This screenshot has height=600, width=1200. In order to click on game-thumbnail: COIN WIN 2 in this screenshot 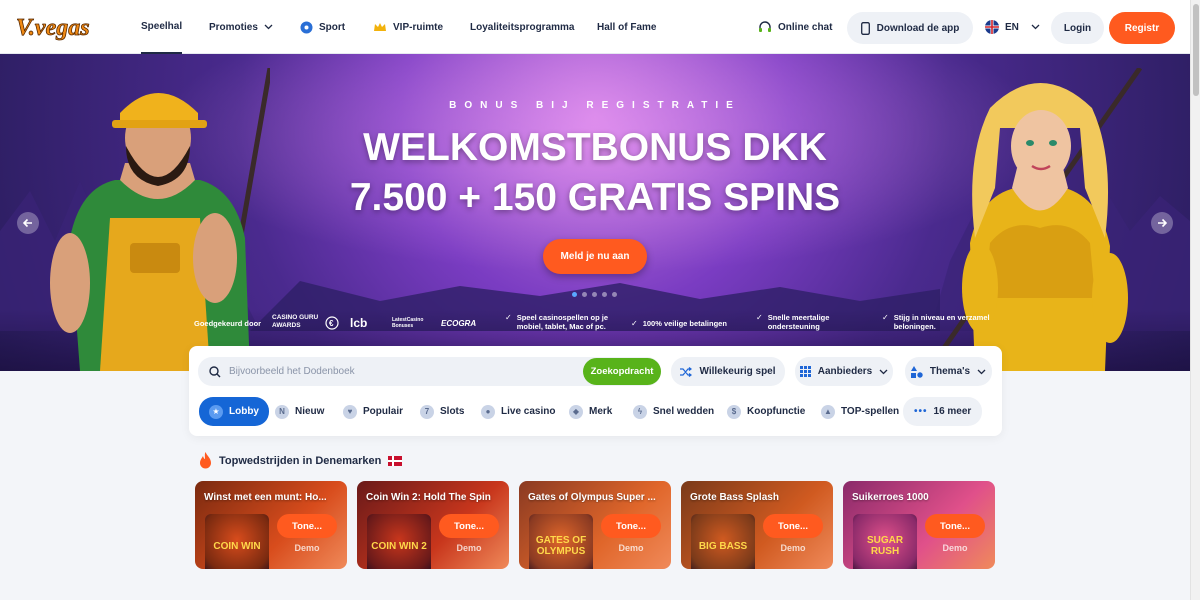, I will do `click(399, 541)`.